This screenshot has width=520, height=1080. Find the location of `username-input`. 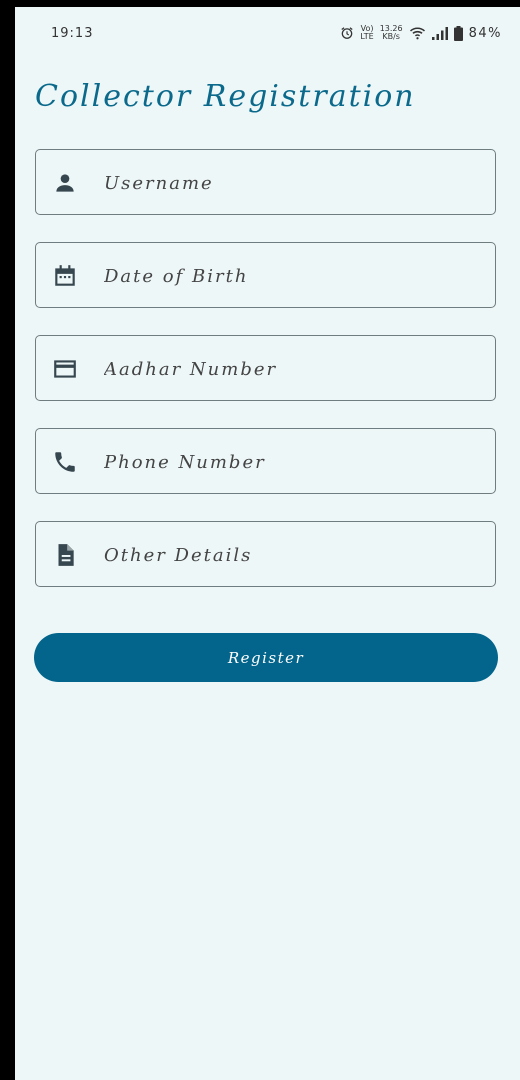

username-input is located at coordinates (294, 183).